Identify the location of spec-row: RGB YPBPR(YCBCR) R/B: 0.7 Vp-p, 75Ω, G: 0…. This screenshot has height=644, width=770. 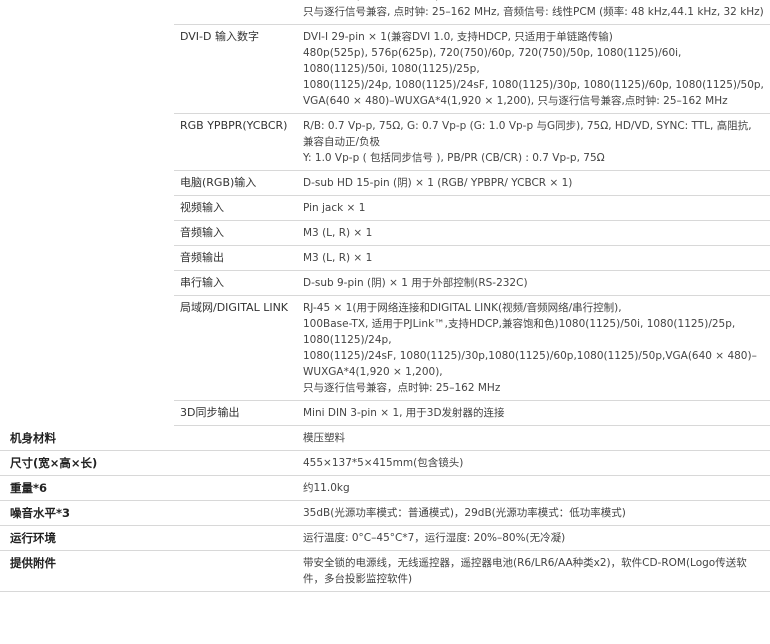
(385, 142).